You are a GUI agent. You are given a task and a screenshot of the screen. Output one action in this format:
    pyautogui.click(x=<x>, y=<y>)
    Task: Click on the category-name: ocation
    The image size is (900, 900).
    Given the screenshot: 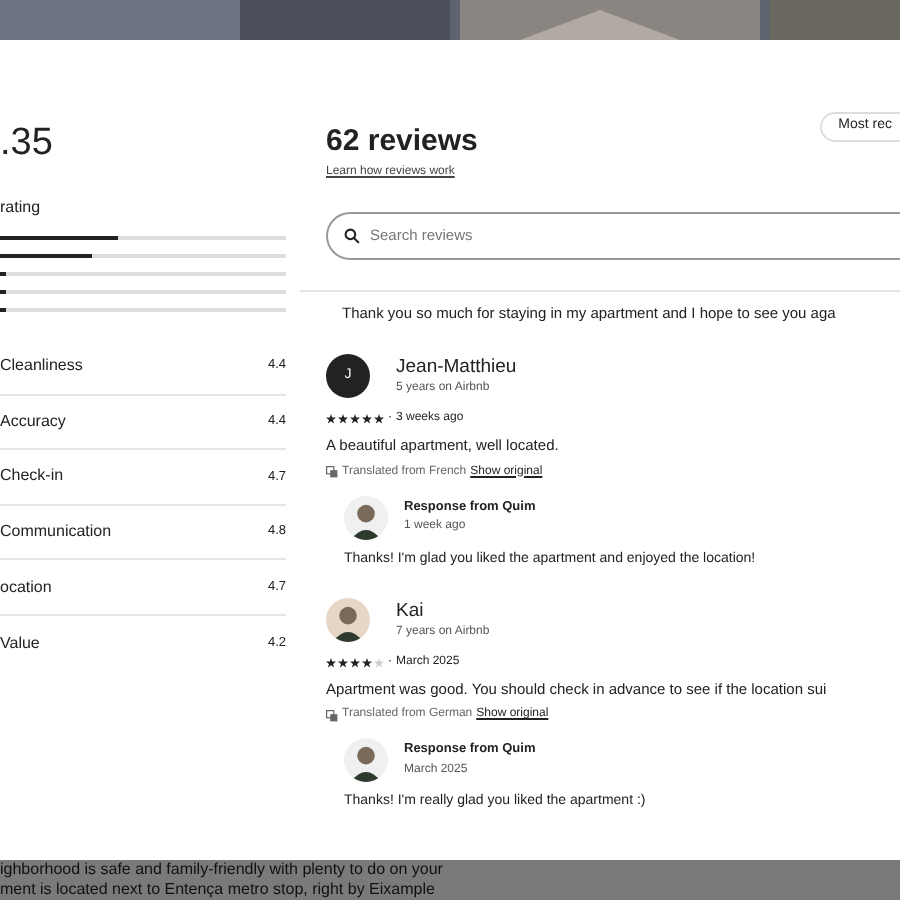 What is the action you would take?
    pyautogui.click(x=26, y=587)
    